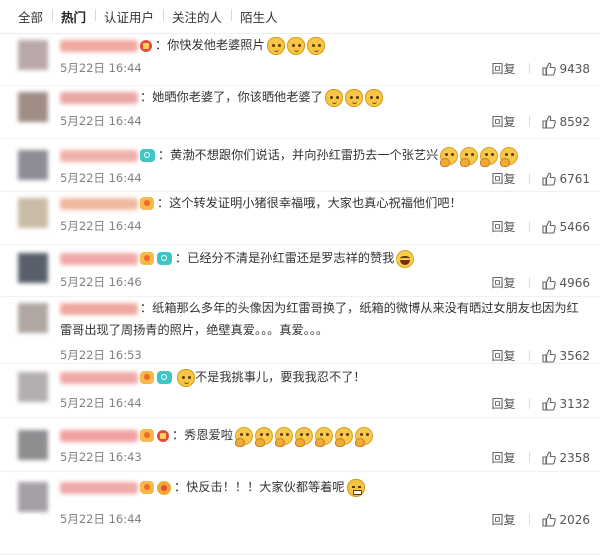 This screenshot has width=600, height=555. What do you see at coordinates (300, 391) in the screenshot?
I see `comment-item: 不是我挑事儿，要我我忍不了！ 5月22日 16:44 回复 3132` at bounding box center [300, 391].